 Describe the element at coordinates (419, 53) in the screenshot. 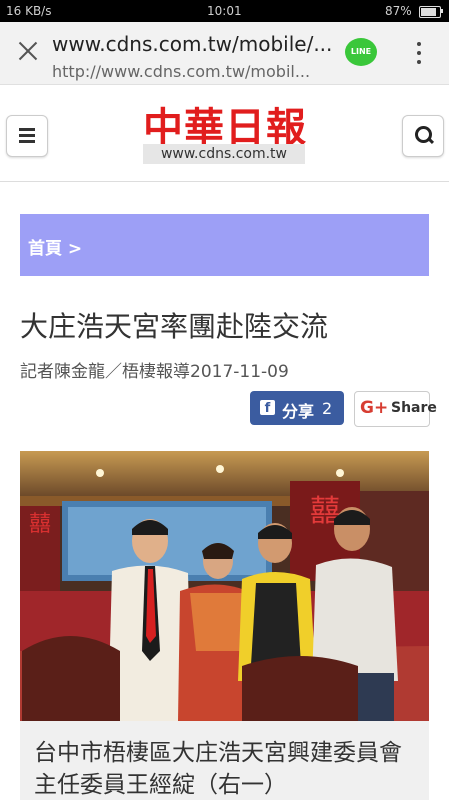

I see `more-options-icon` at that location.